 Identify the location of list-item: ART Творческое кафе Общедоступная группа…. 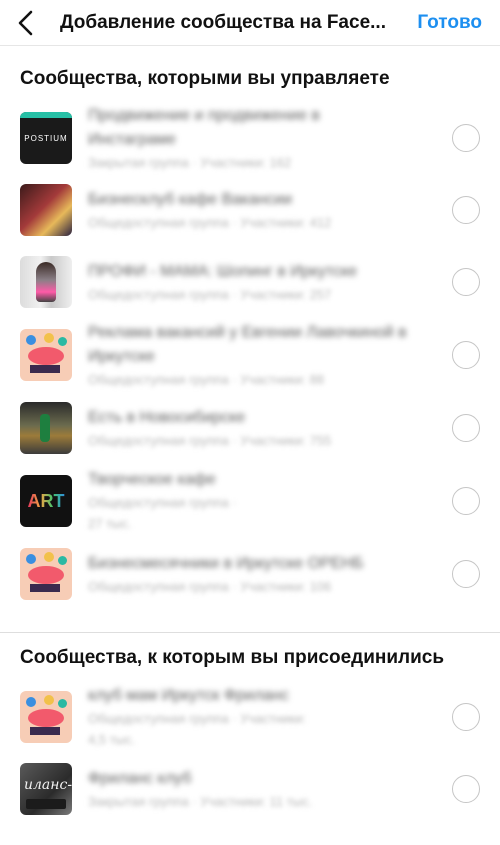
(250, 501).